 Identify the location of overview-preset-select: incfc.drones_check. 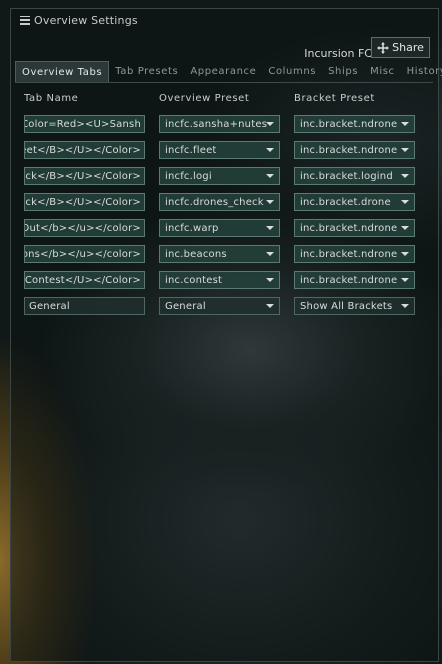
(219, 202).